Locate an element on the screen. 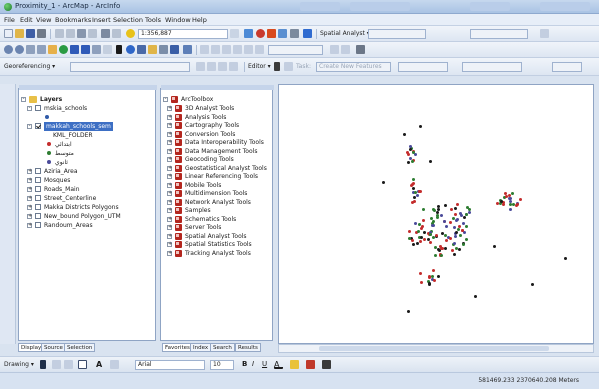 The image size is (599, 389). time-slider-icon is located at coordinates (174, 49).